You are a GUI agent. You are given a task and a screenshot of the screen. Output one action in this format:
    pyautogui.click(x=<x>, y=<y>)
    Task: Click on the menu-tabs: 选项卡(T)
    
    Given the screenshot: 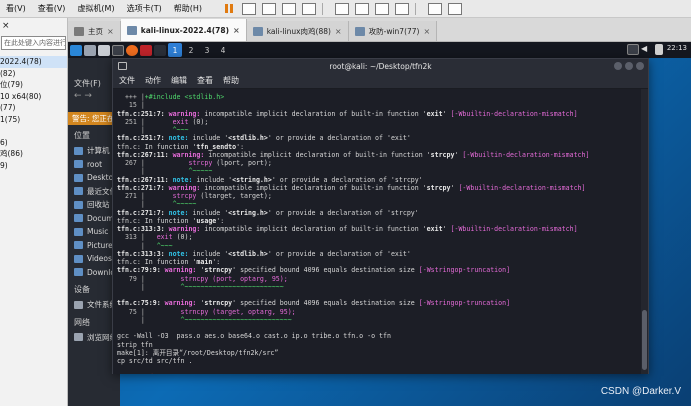 What is the action you would take?
    pyautogui.click(x=144, y=8)
    